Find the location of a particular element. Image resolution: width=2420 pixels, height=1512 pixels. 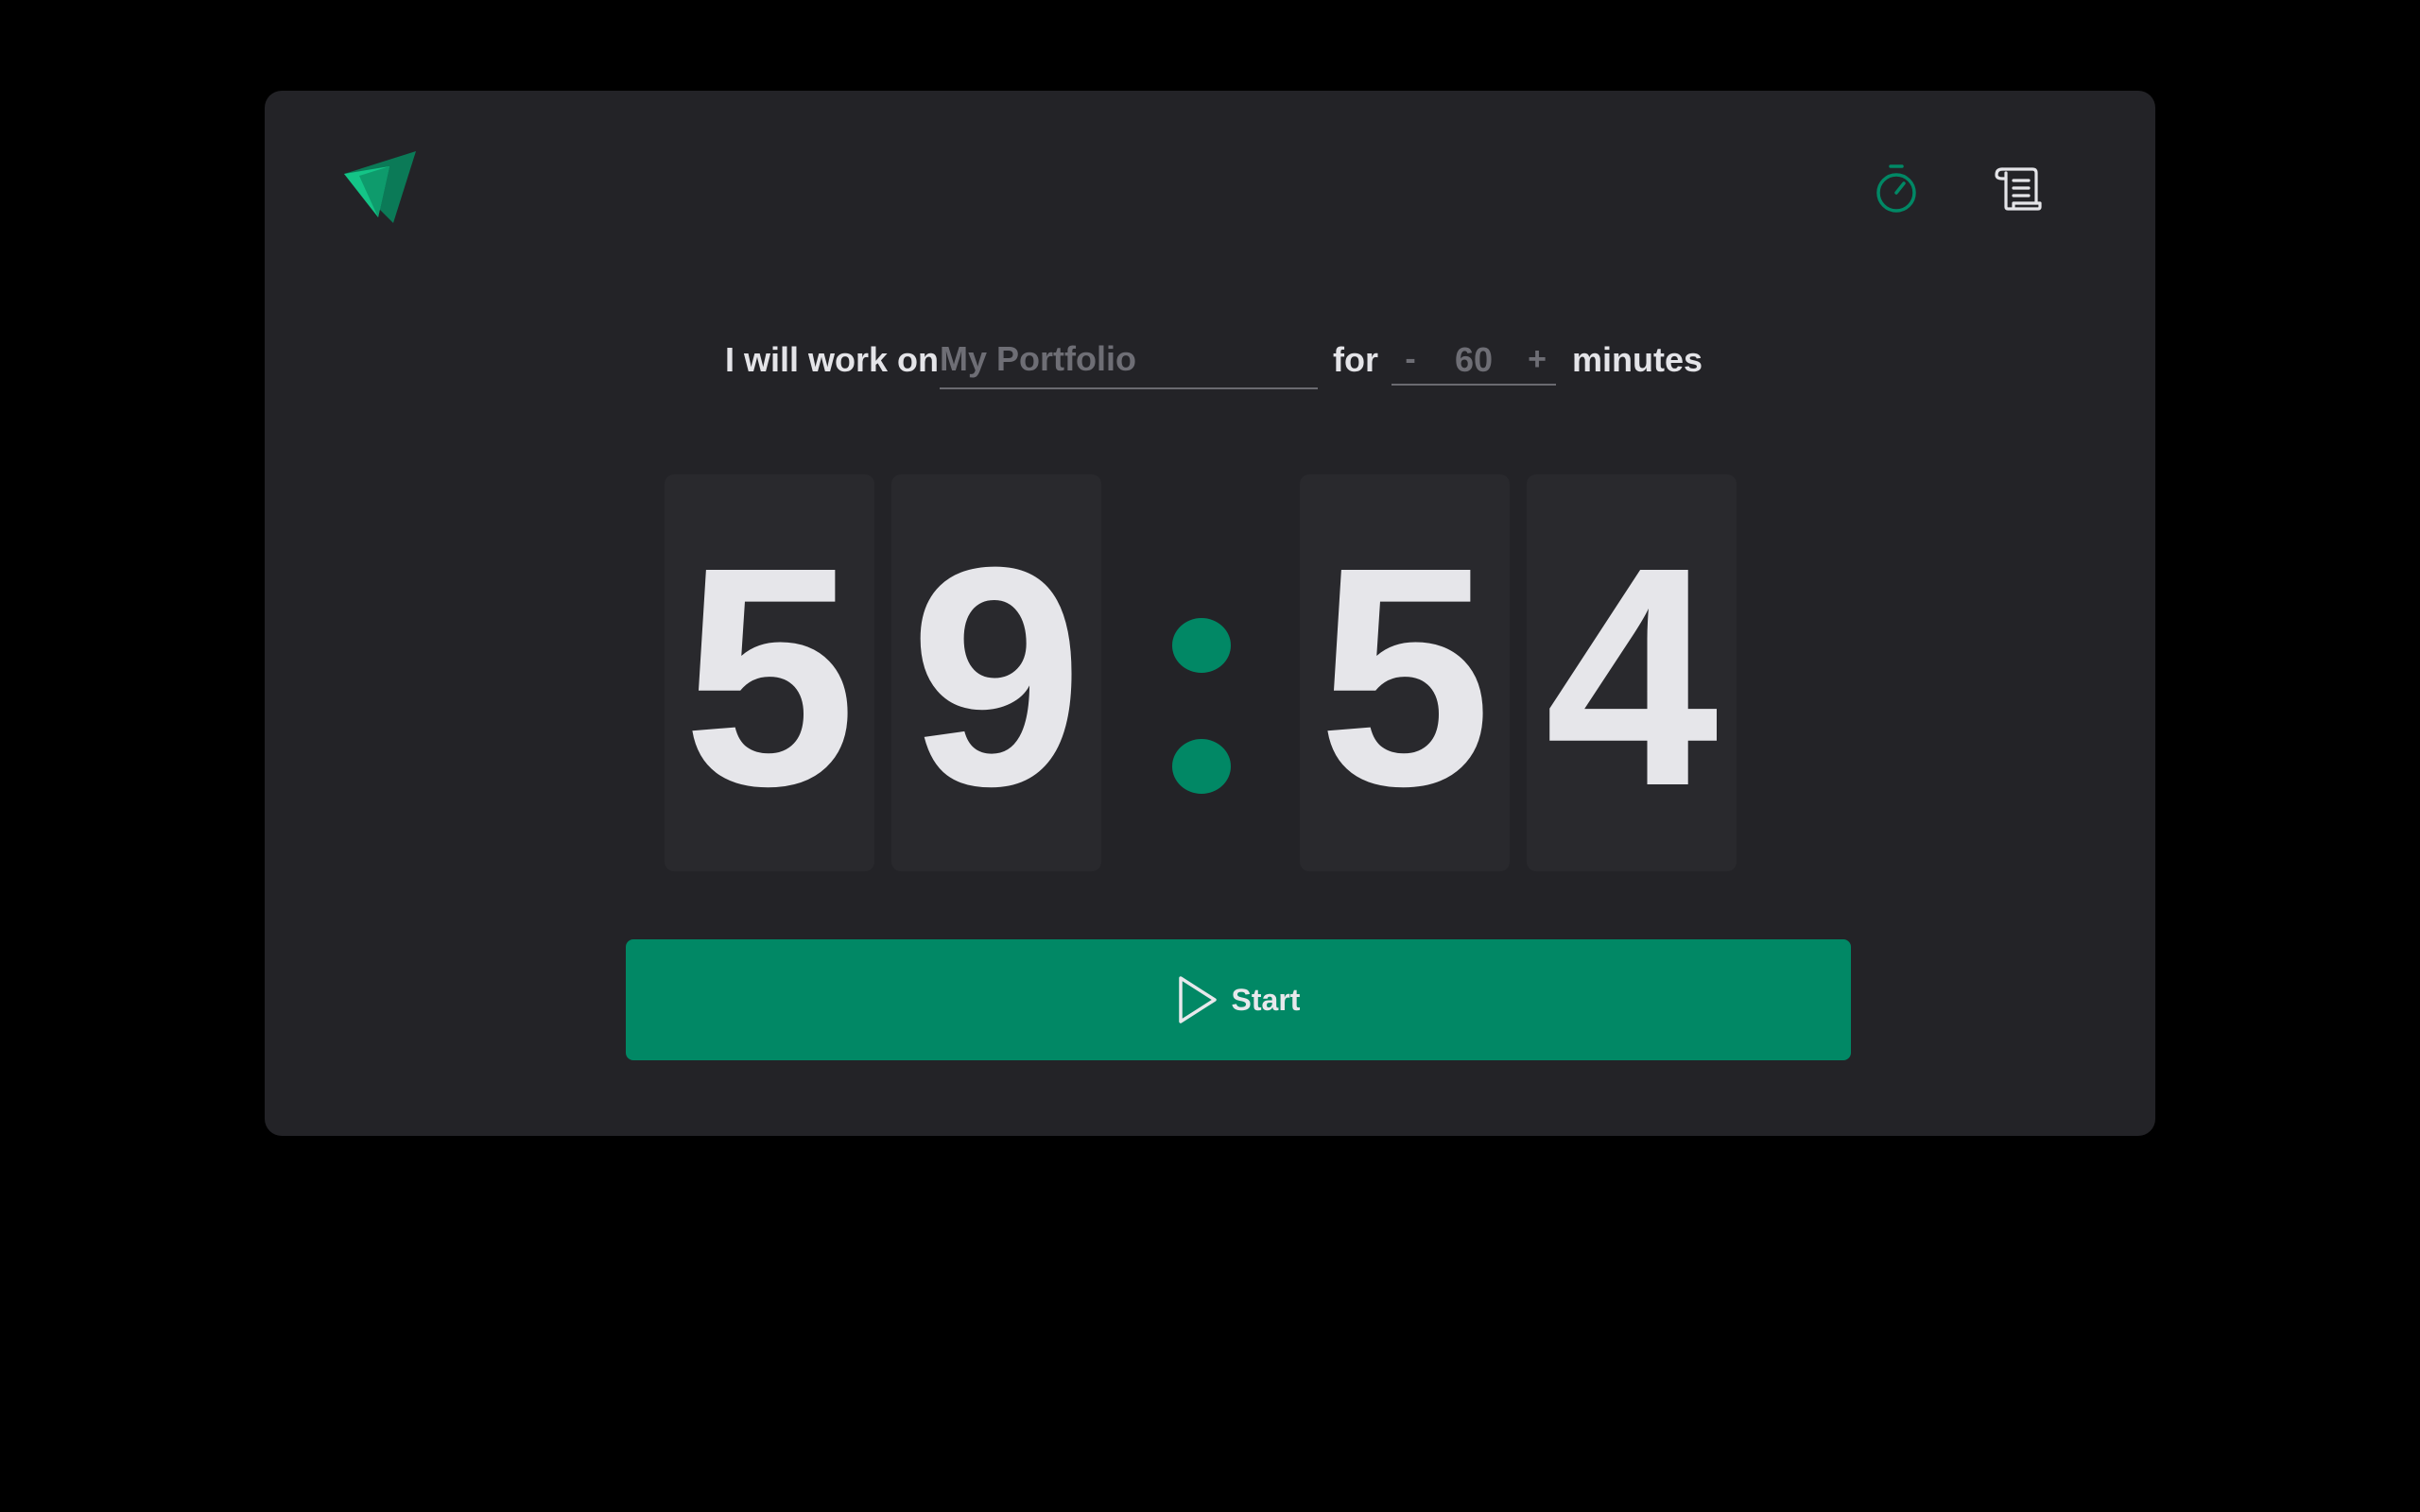

play-icon is located at coordinates (1197, 999).